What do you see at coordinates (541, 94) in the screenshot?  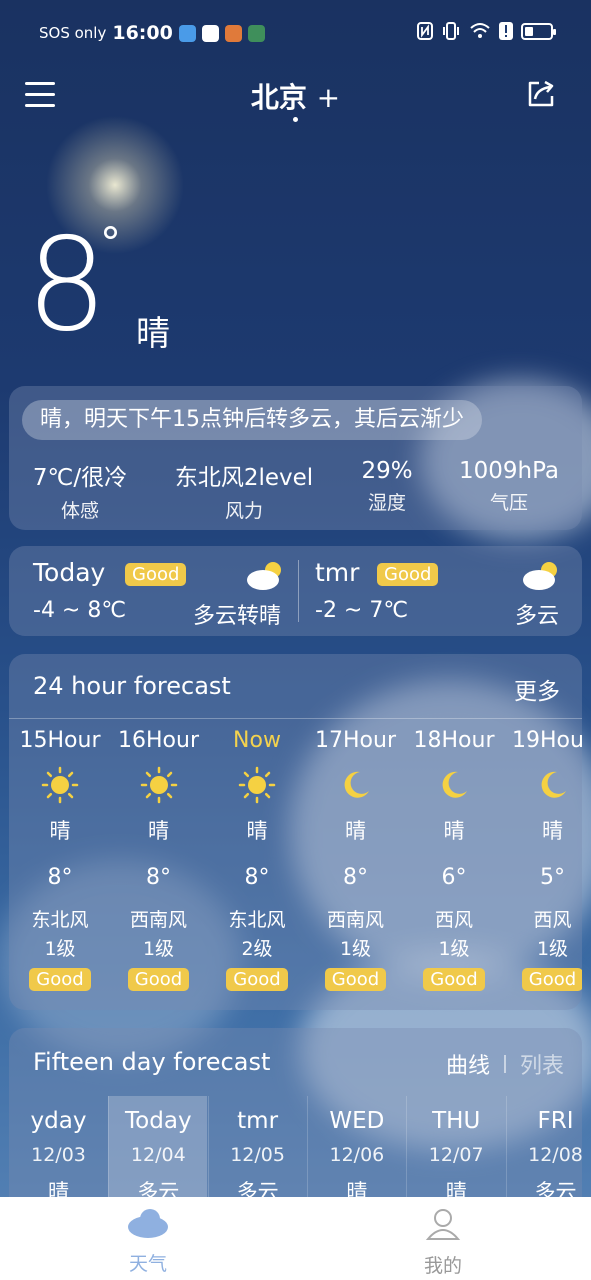 I see `share-icon` at bounding box center [541, 94].